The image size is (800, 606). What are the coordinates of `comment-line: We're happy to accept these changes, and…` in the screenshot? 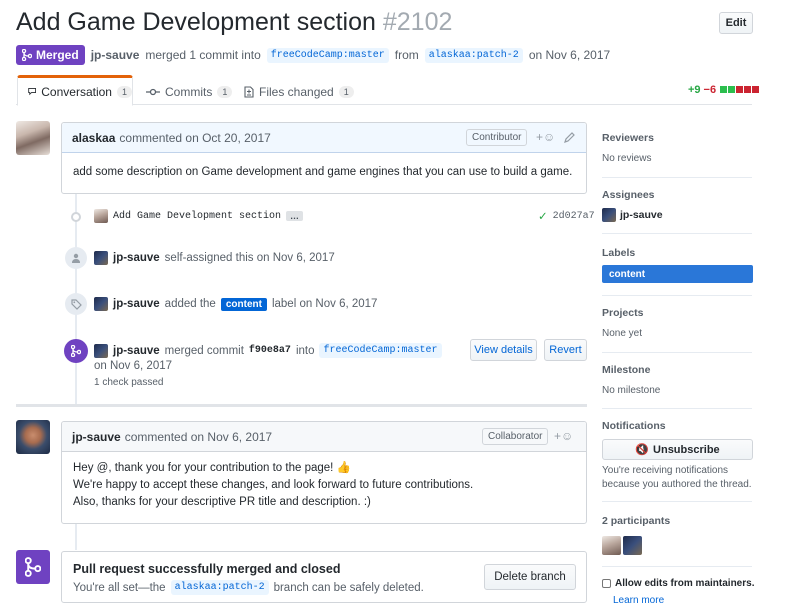 It's located at (273, 485).